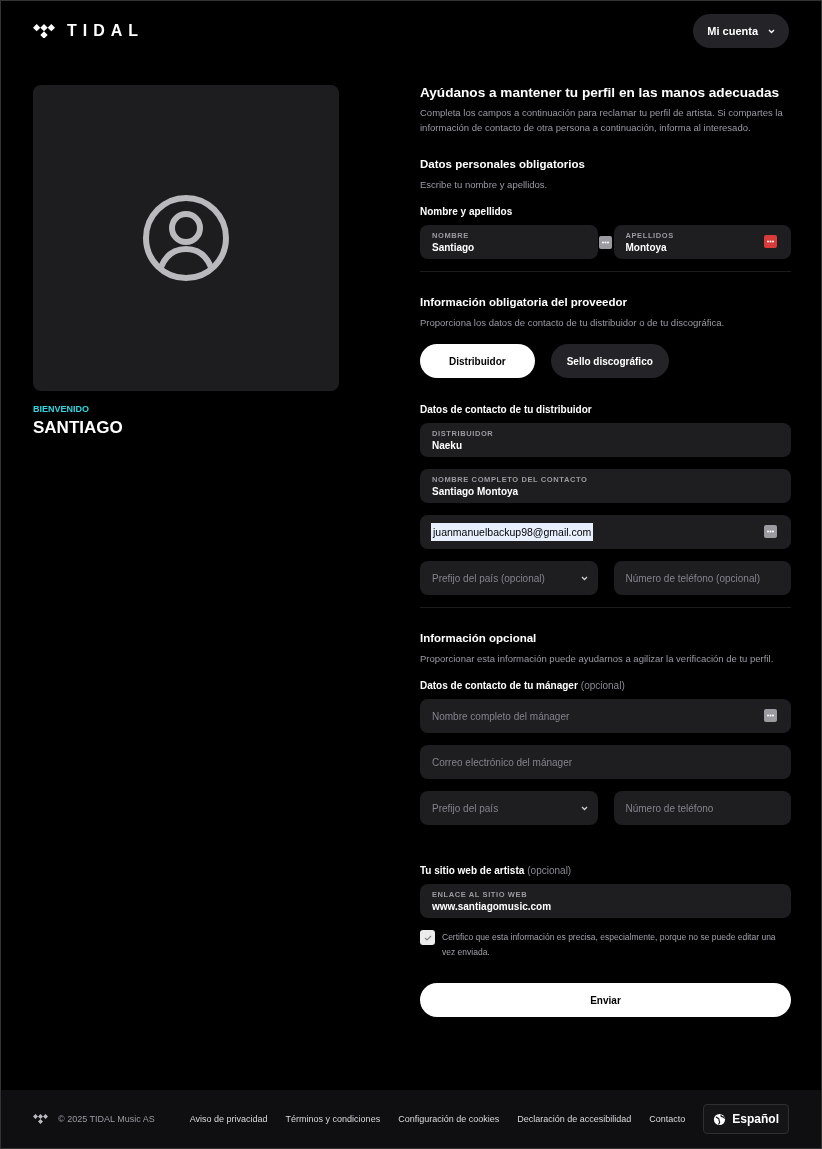  I want to click on input-field: juanmanuelbackup98@gmail.com, so click(605, 532).